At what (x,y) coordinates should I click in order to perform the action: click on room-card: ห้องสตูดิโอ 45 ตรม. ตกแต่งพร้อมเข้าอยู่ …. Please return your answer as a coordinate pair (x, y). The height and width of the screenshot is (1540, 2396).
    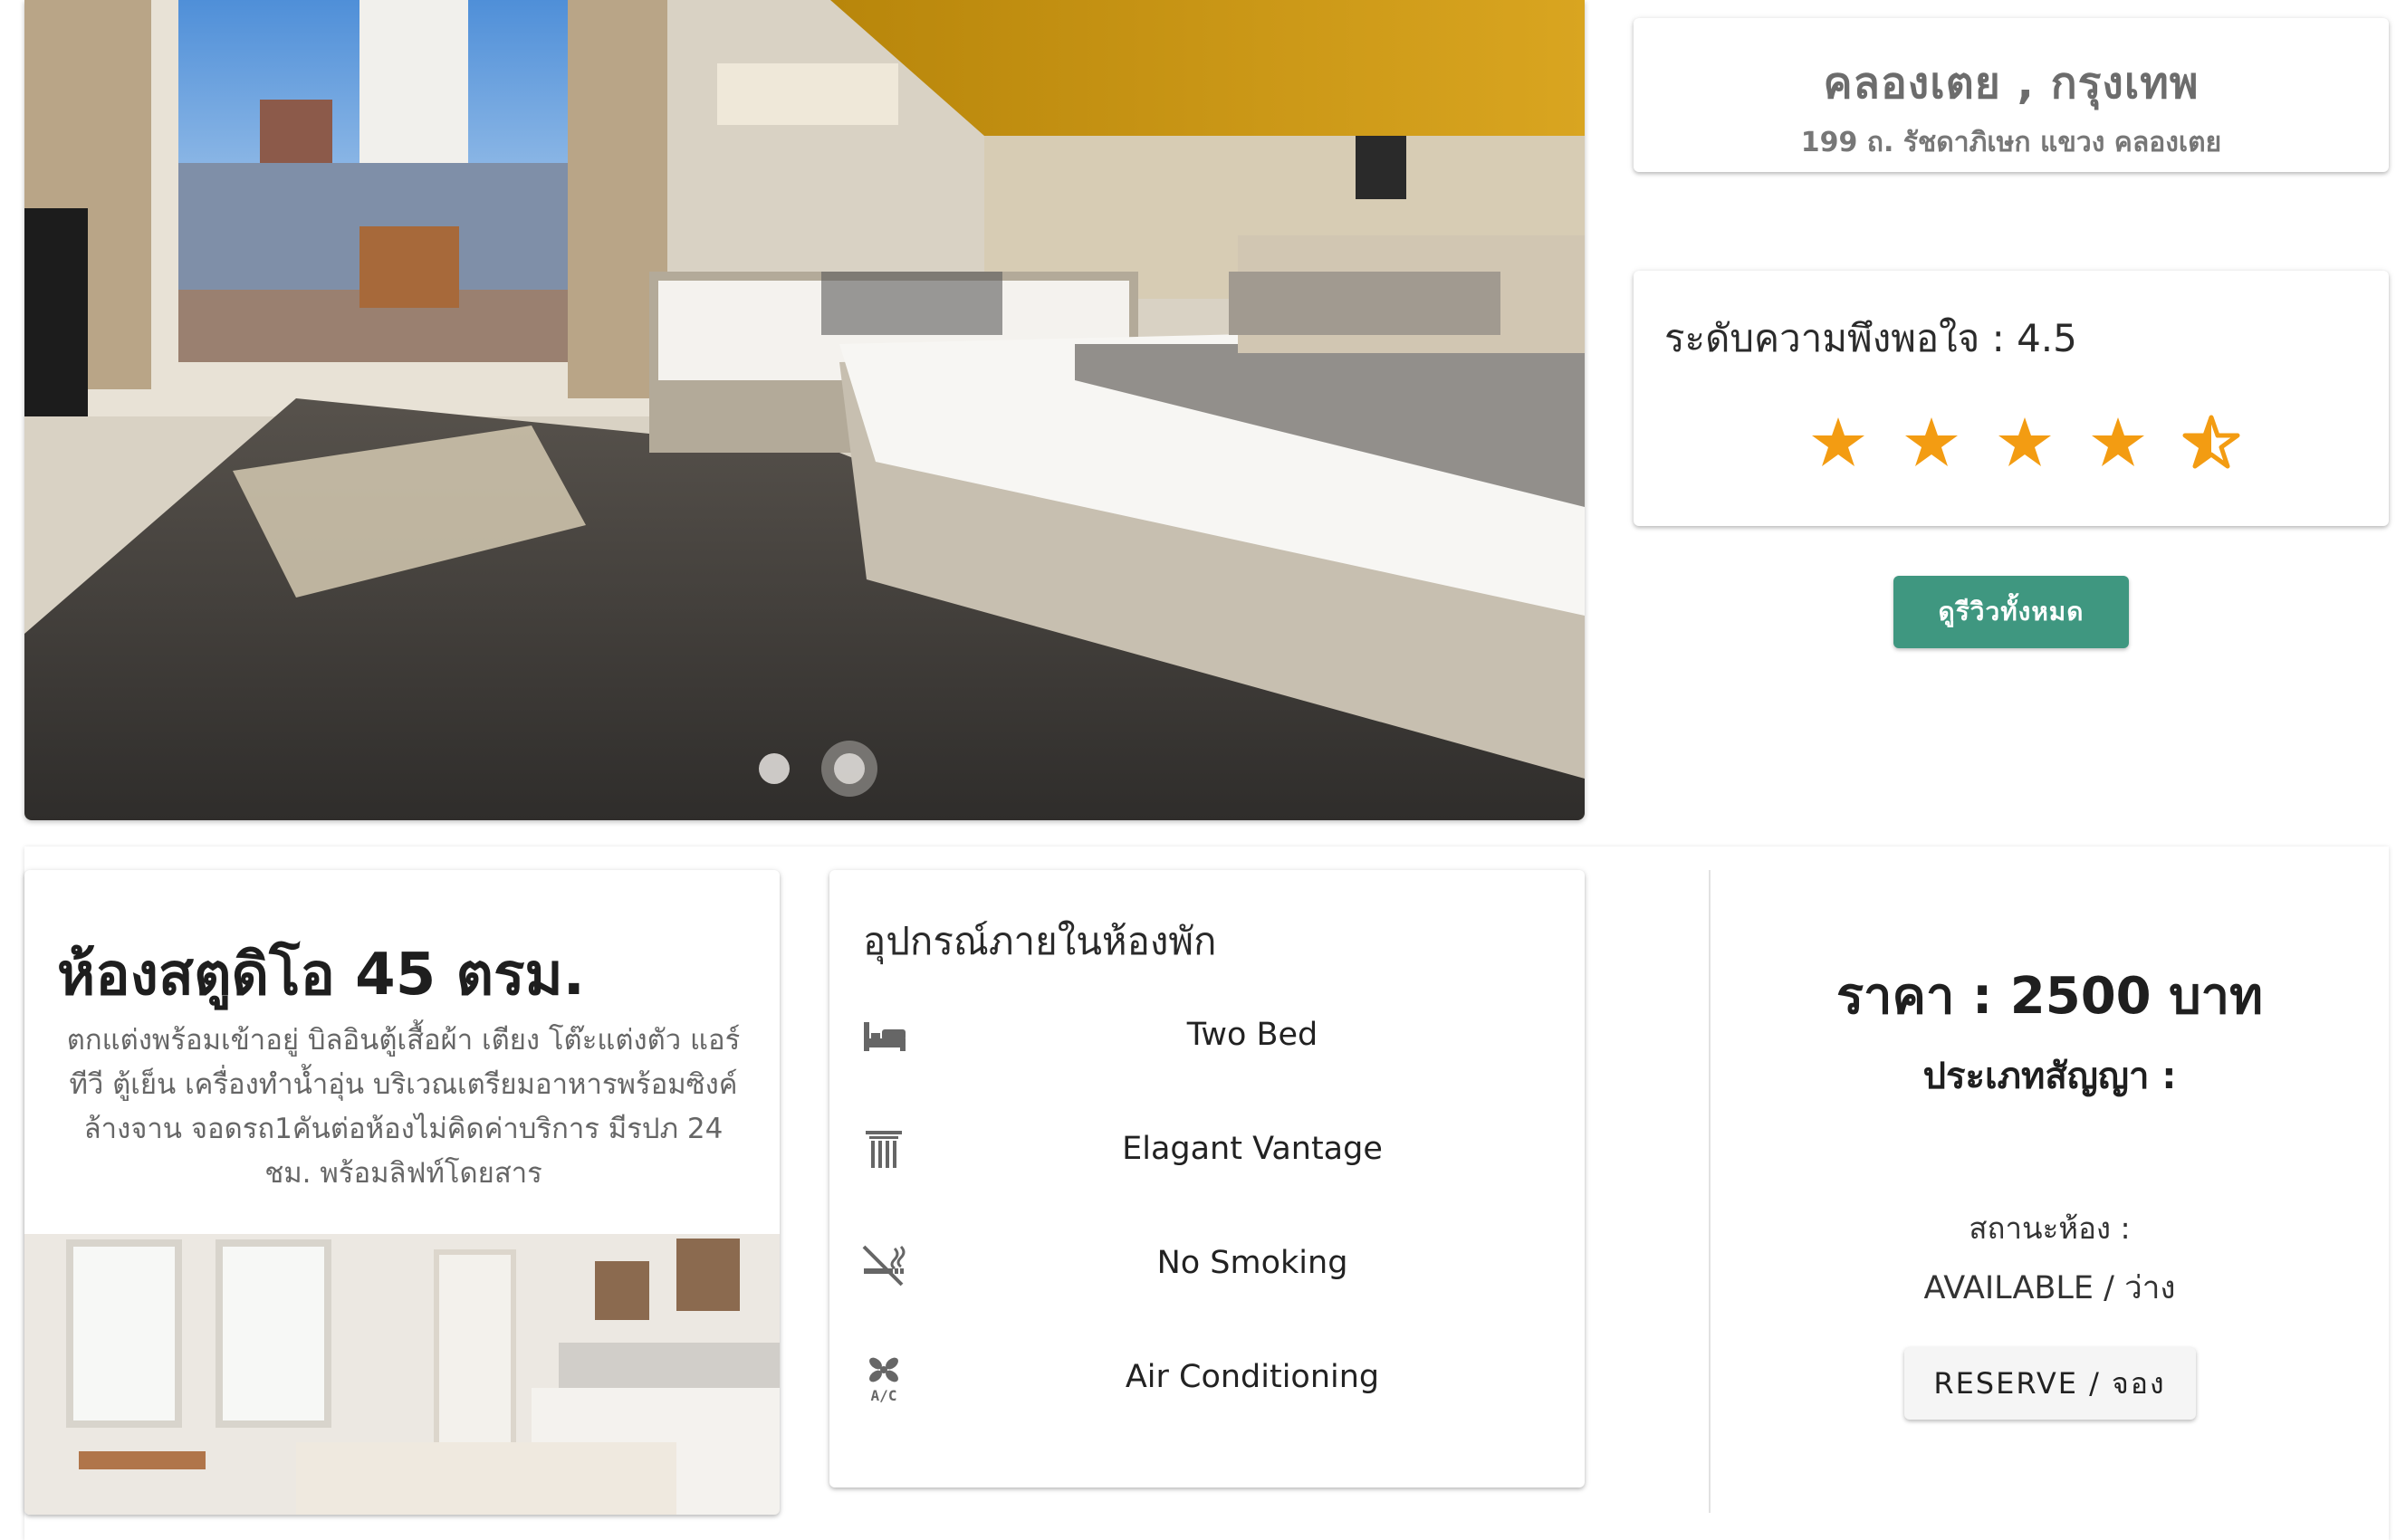
    Looking at the image, I should click on (402, 1192).